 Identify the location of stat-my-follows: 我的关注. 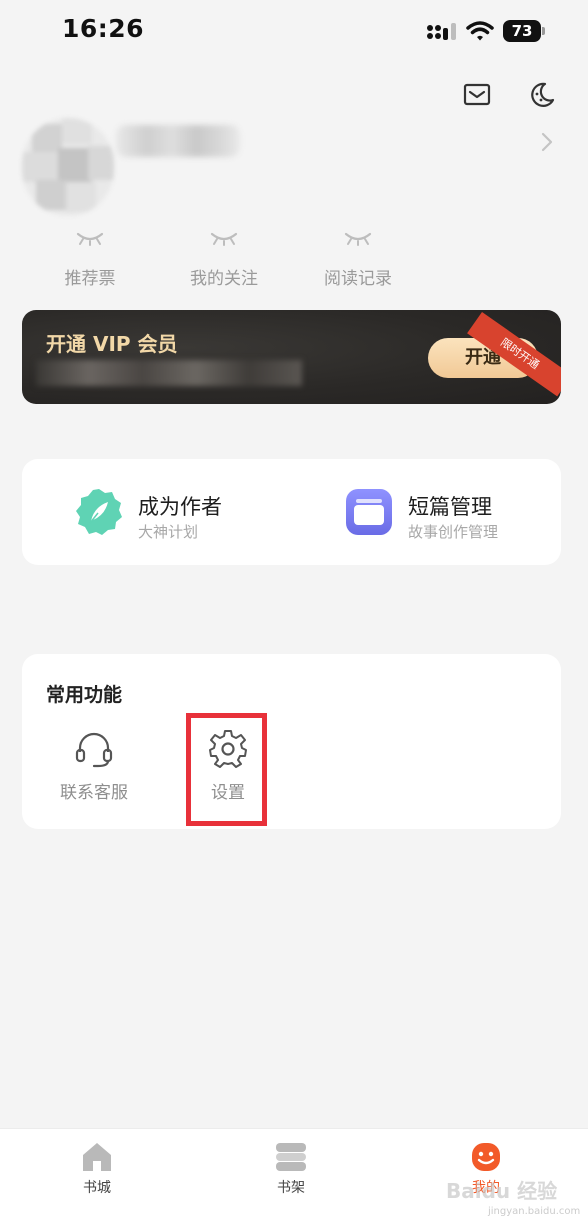
(224, 260).